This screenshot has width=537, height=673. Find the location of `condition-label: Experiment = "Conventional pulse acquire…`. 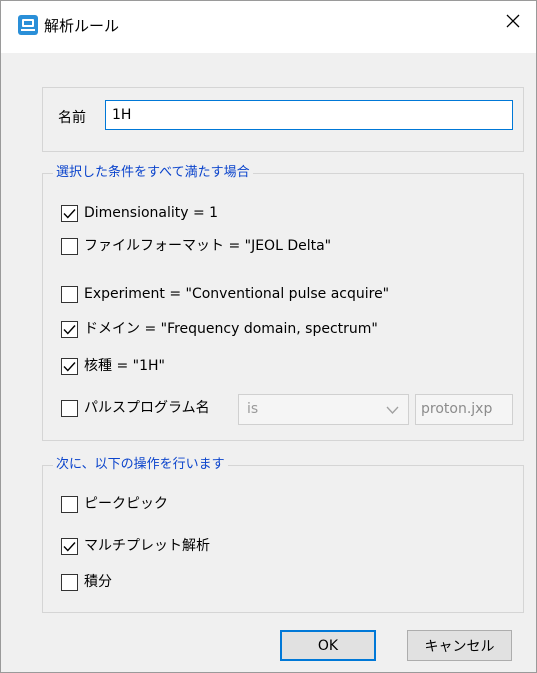

condition-label: Experiment = "Conventional pulse acquire… is located at coordinates (237, 294).